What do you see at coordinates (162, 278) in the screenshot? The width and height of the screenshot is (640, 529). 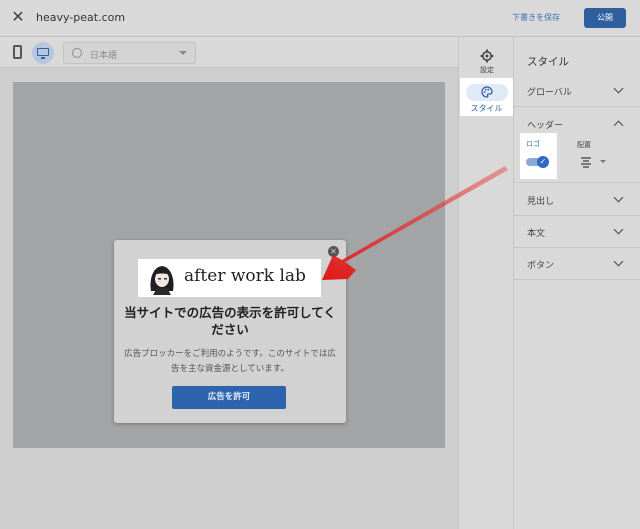 I see `avatar` at bounding box center [162, 278].